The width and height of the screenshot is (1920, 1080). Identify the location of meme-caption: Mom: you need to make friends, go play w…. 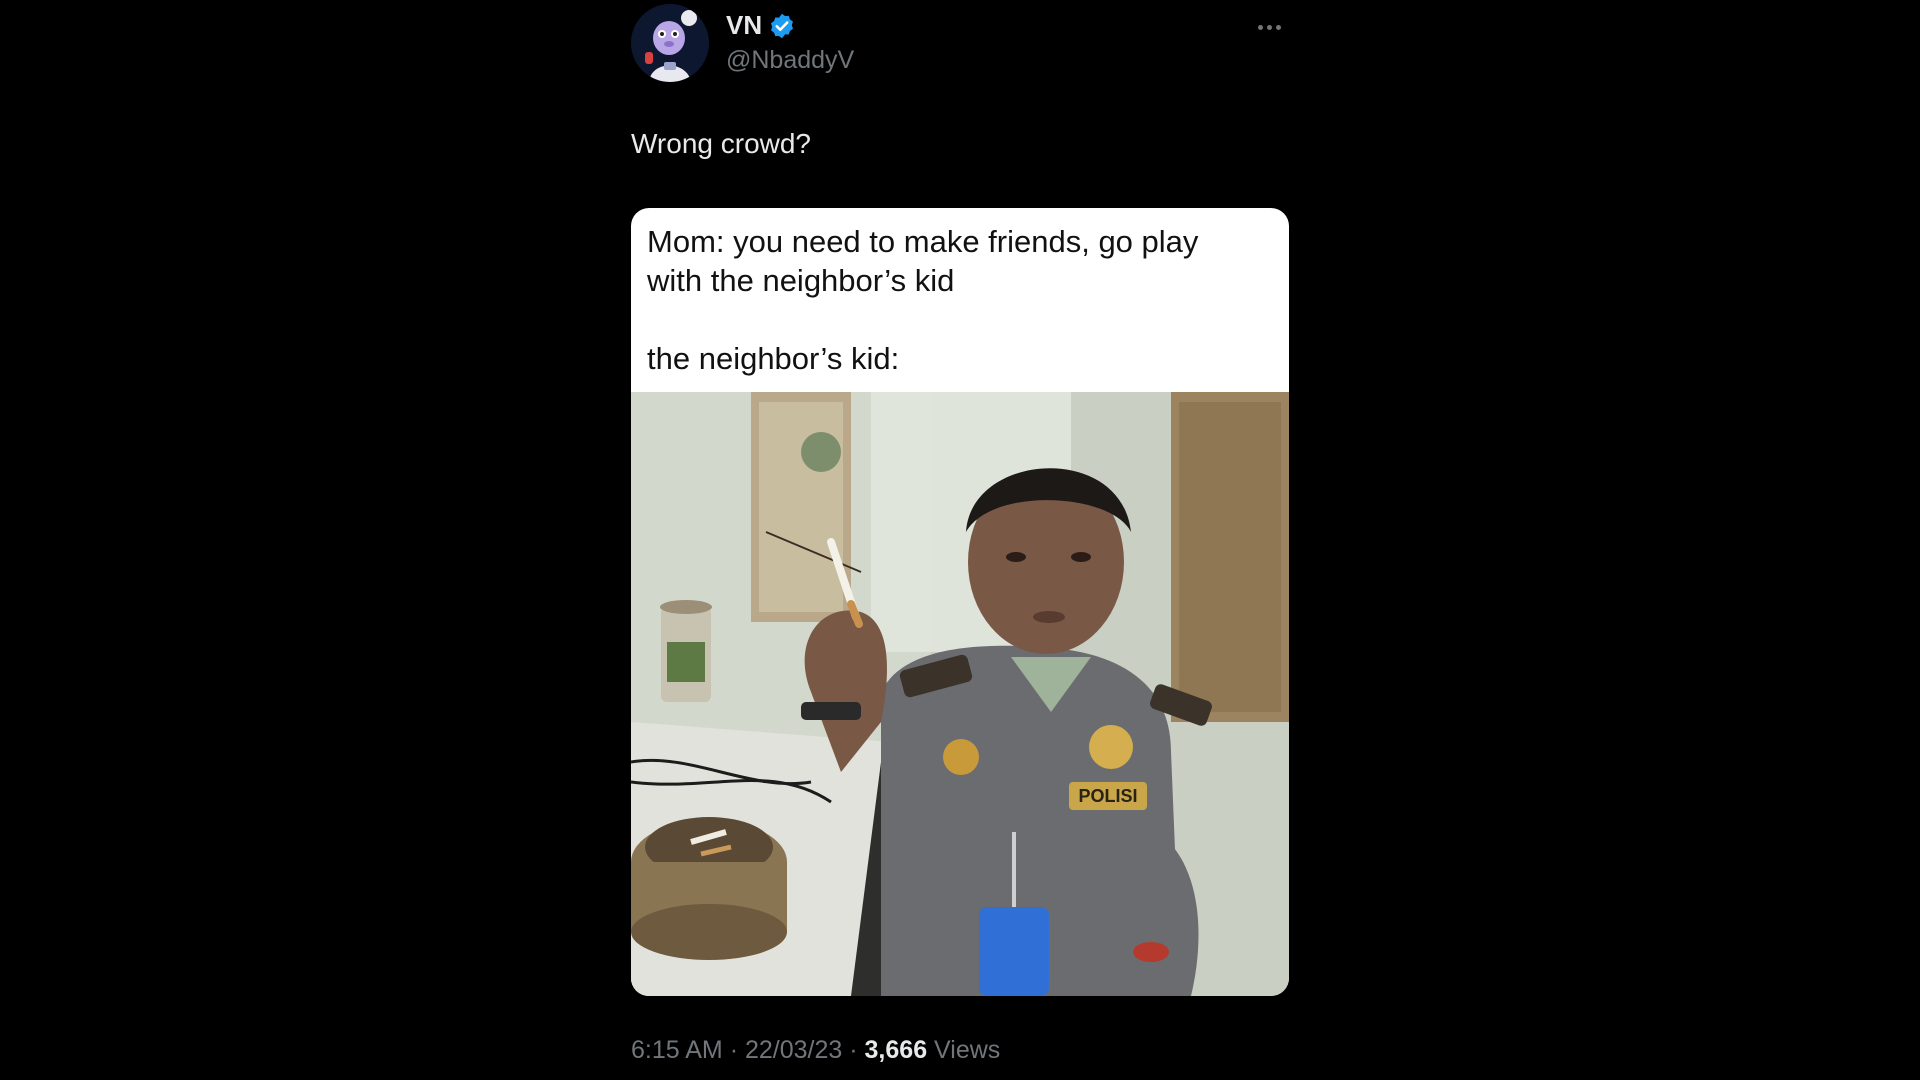
(957, 300).